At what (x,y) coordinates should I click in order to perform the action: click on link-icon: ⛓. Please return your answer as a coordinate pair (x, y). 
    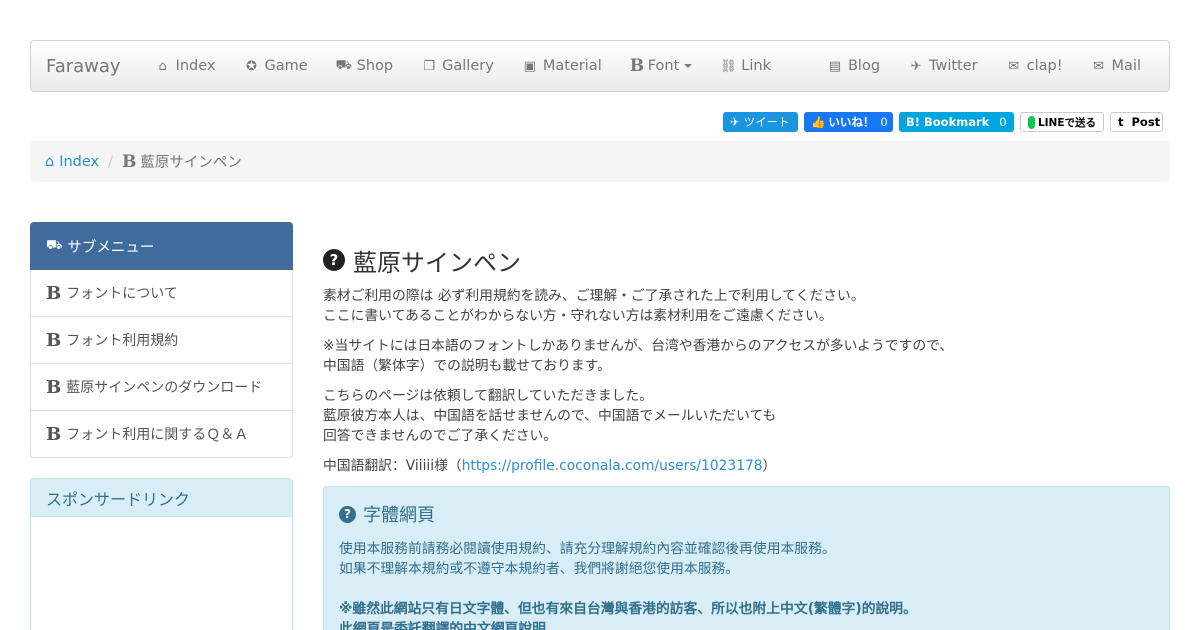
    Looking at the image, I should click on (728, 66).